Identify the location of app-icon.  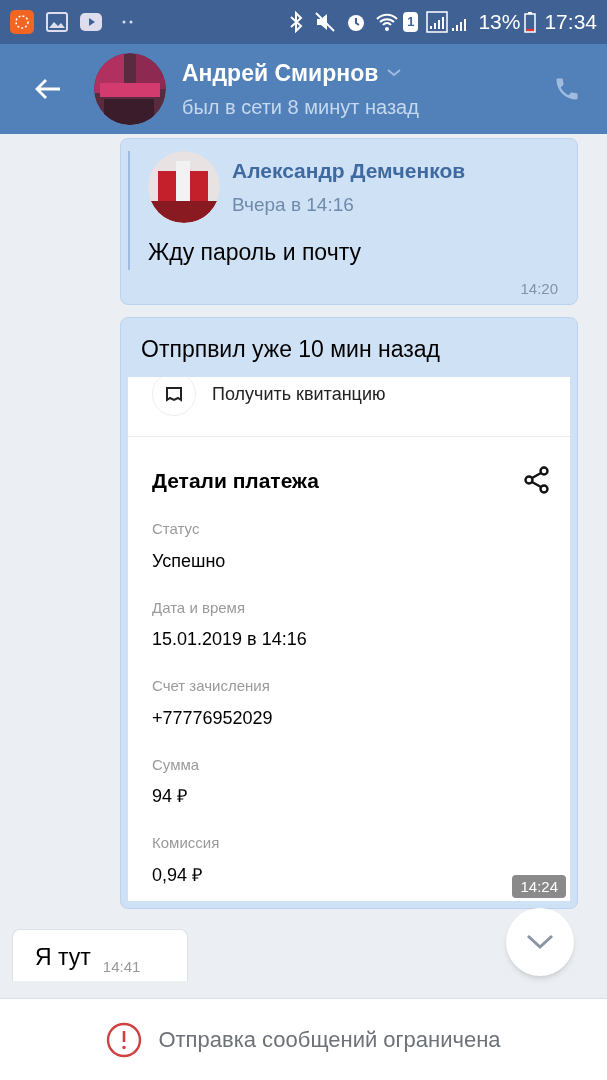
(22, 22).